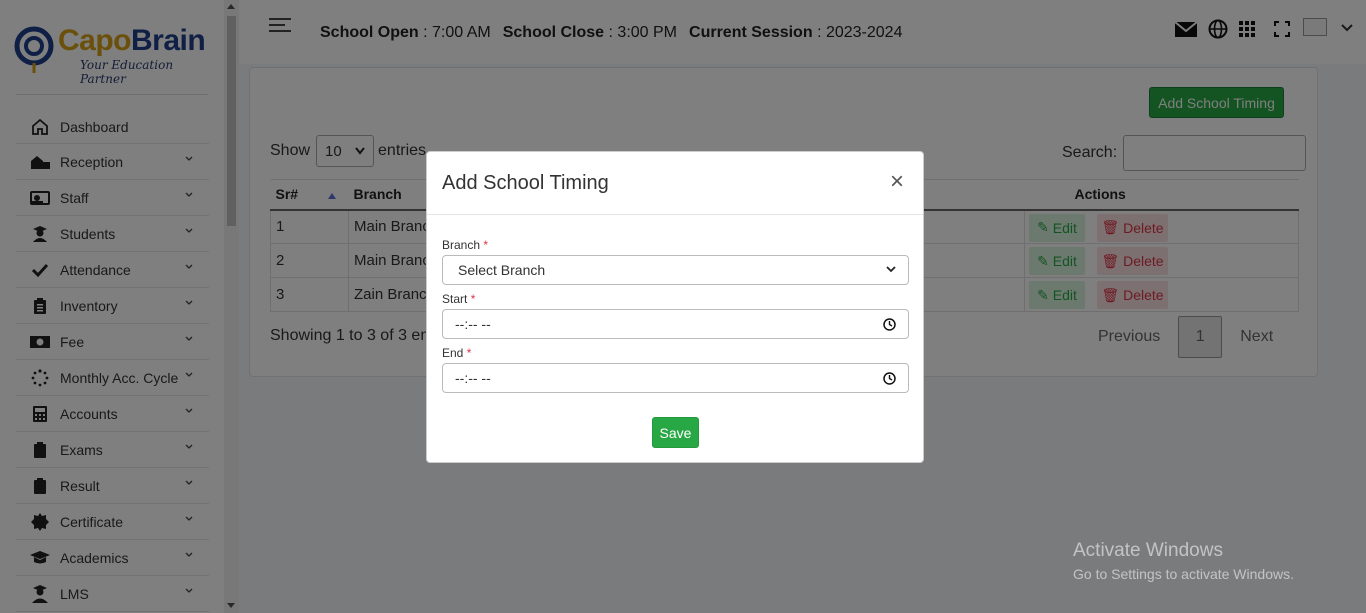  What do you see at coordinates (675, 432) in the screenshot?
I see `save-button: Save` at bounding box center [675, 432].